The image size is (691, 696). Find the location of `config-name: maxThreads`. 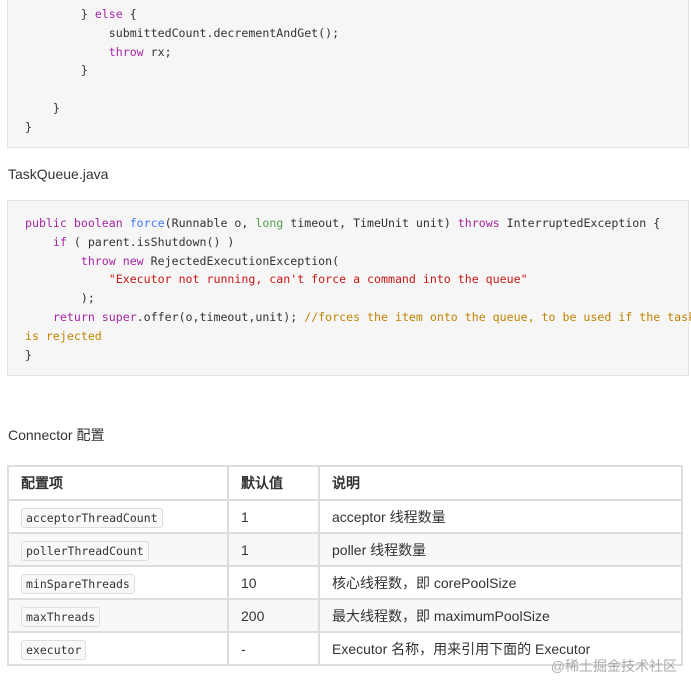

config-name: maxThreads is located at coordinates (61, 616).